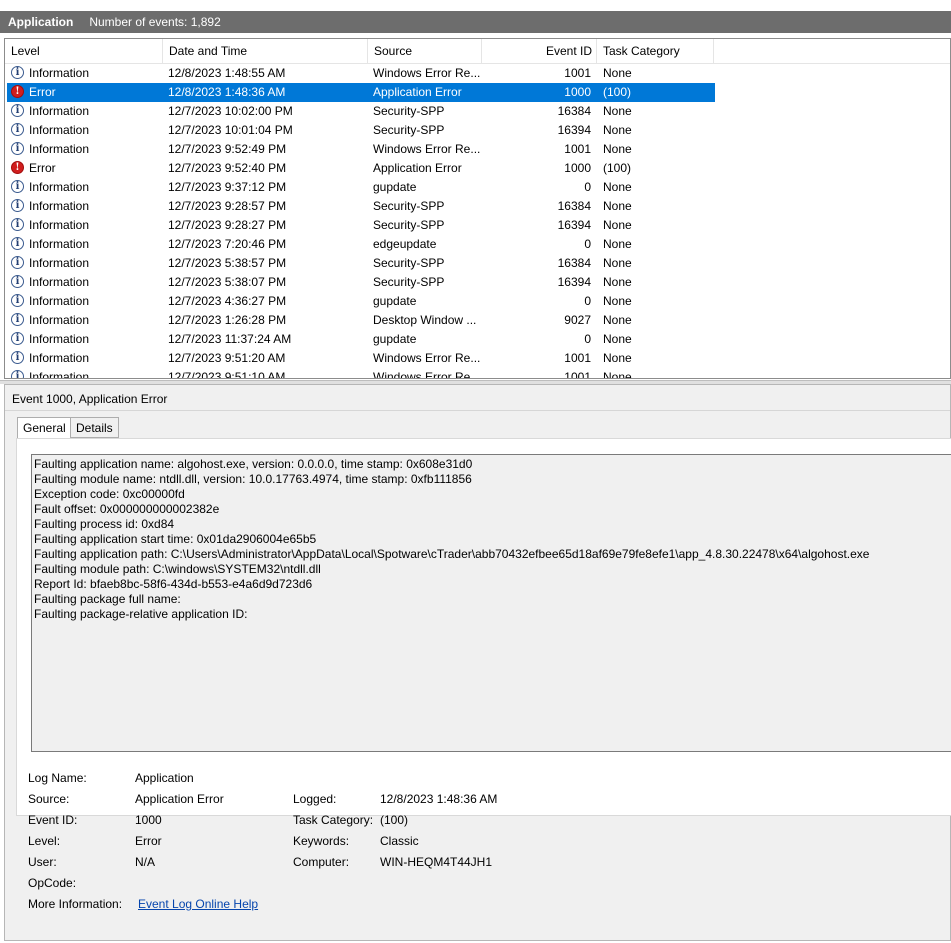 The image size is (951, 943). What do you see at coordinates (227, 73) in the screenshot?
I see `date-cell: 12/8/2023 1:48:55 AM` at bounding box center [227, 73].